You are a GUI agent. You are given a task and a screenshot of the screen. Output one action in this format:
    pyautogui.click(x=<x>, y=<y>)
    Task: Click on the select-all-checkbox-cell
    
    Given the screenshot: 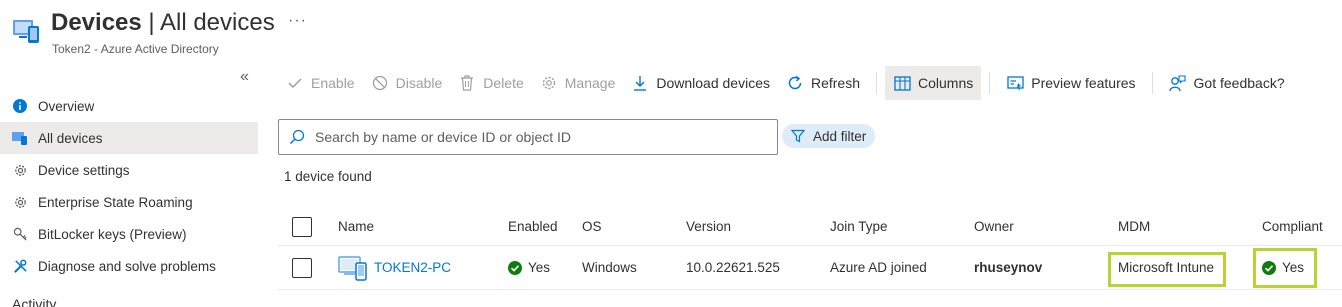 What is the action you would take?
    pyautogui.click(x=302, y=226)
    